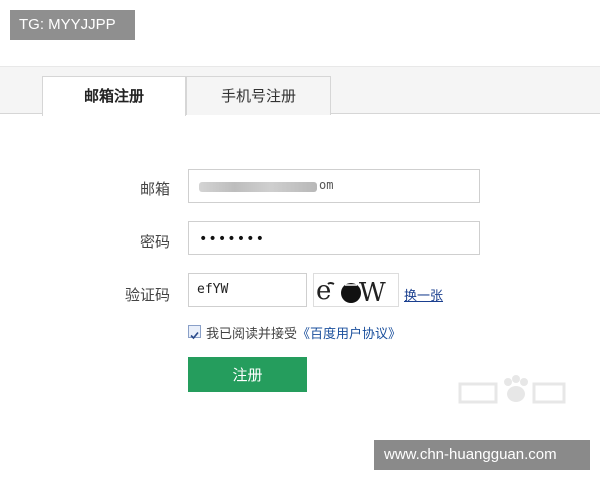 Image resolution: width=600 pixels, height=480 pixels. I want to click on captcha-letters-w: W, so click(372, 292).